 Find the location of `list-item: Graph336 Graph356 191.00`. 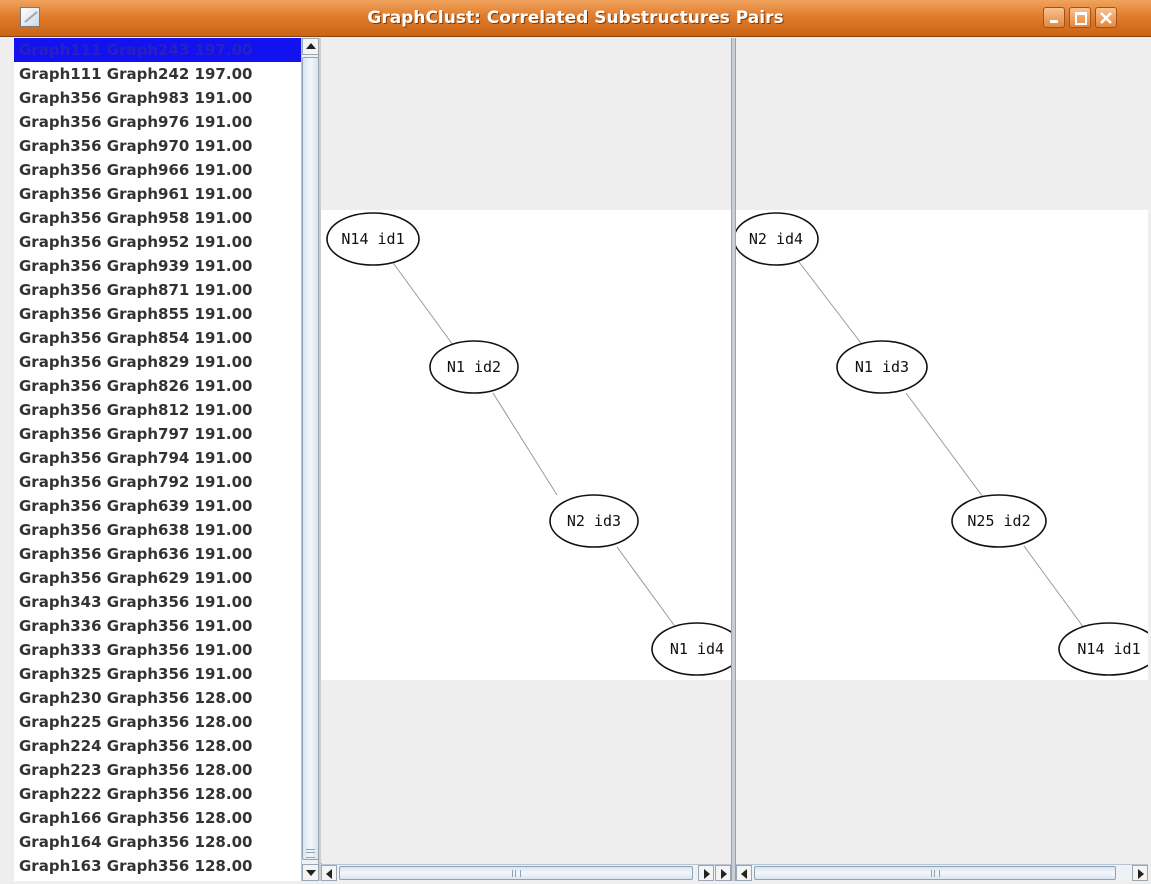

list-item: Graph336 Graph356 191.00 is located at coordinates (157, 626).